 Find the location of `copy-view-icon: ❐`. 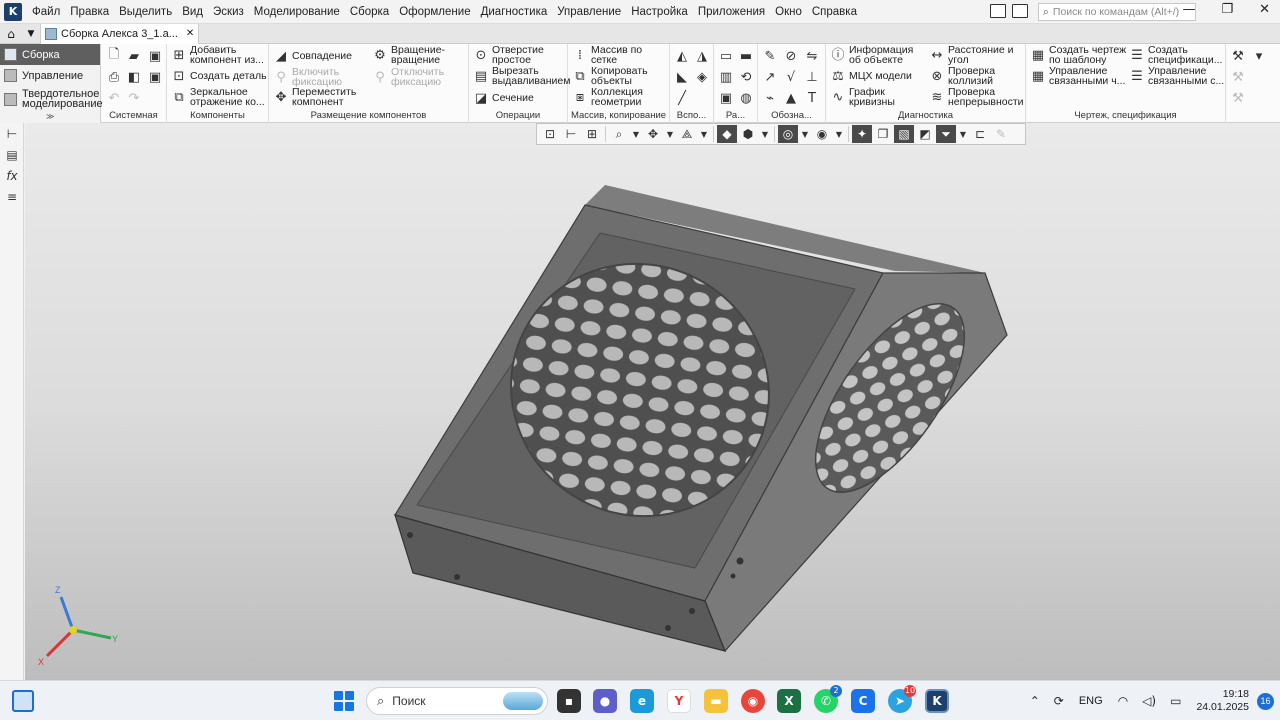

copy-view-icon: ❐ is located at coordinates (883, 134).